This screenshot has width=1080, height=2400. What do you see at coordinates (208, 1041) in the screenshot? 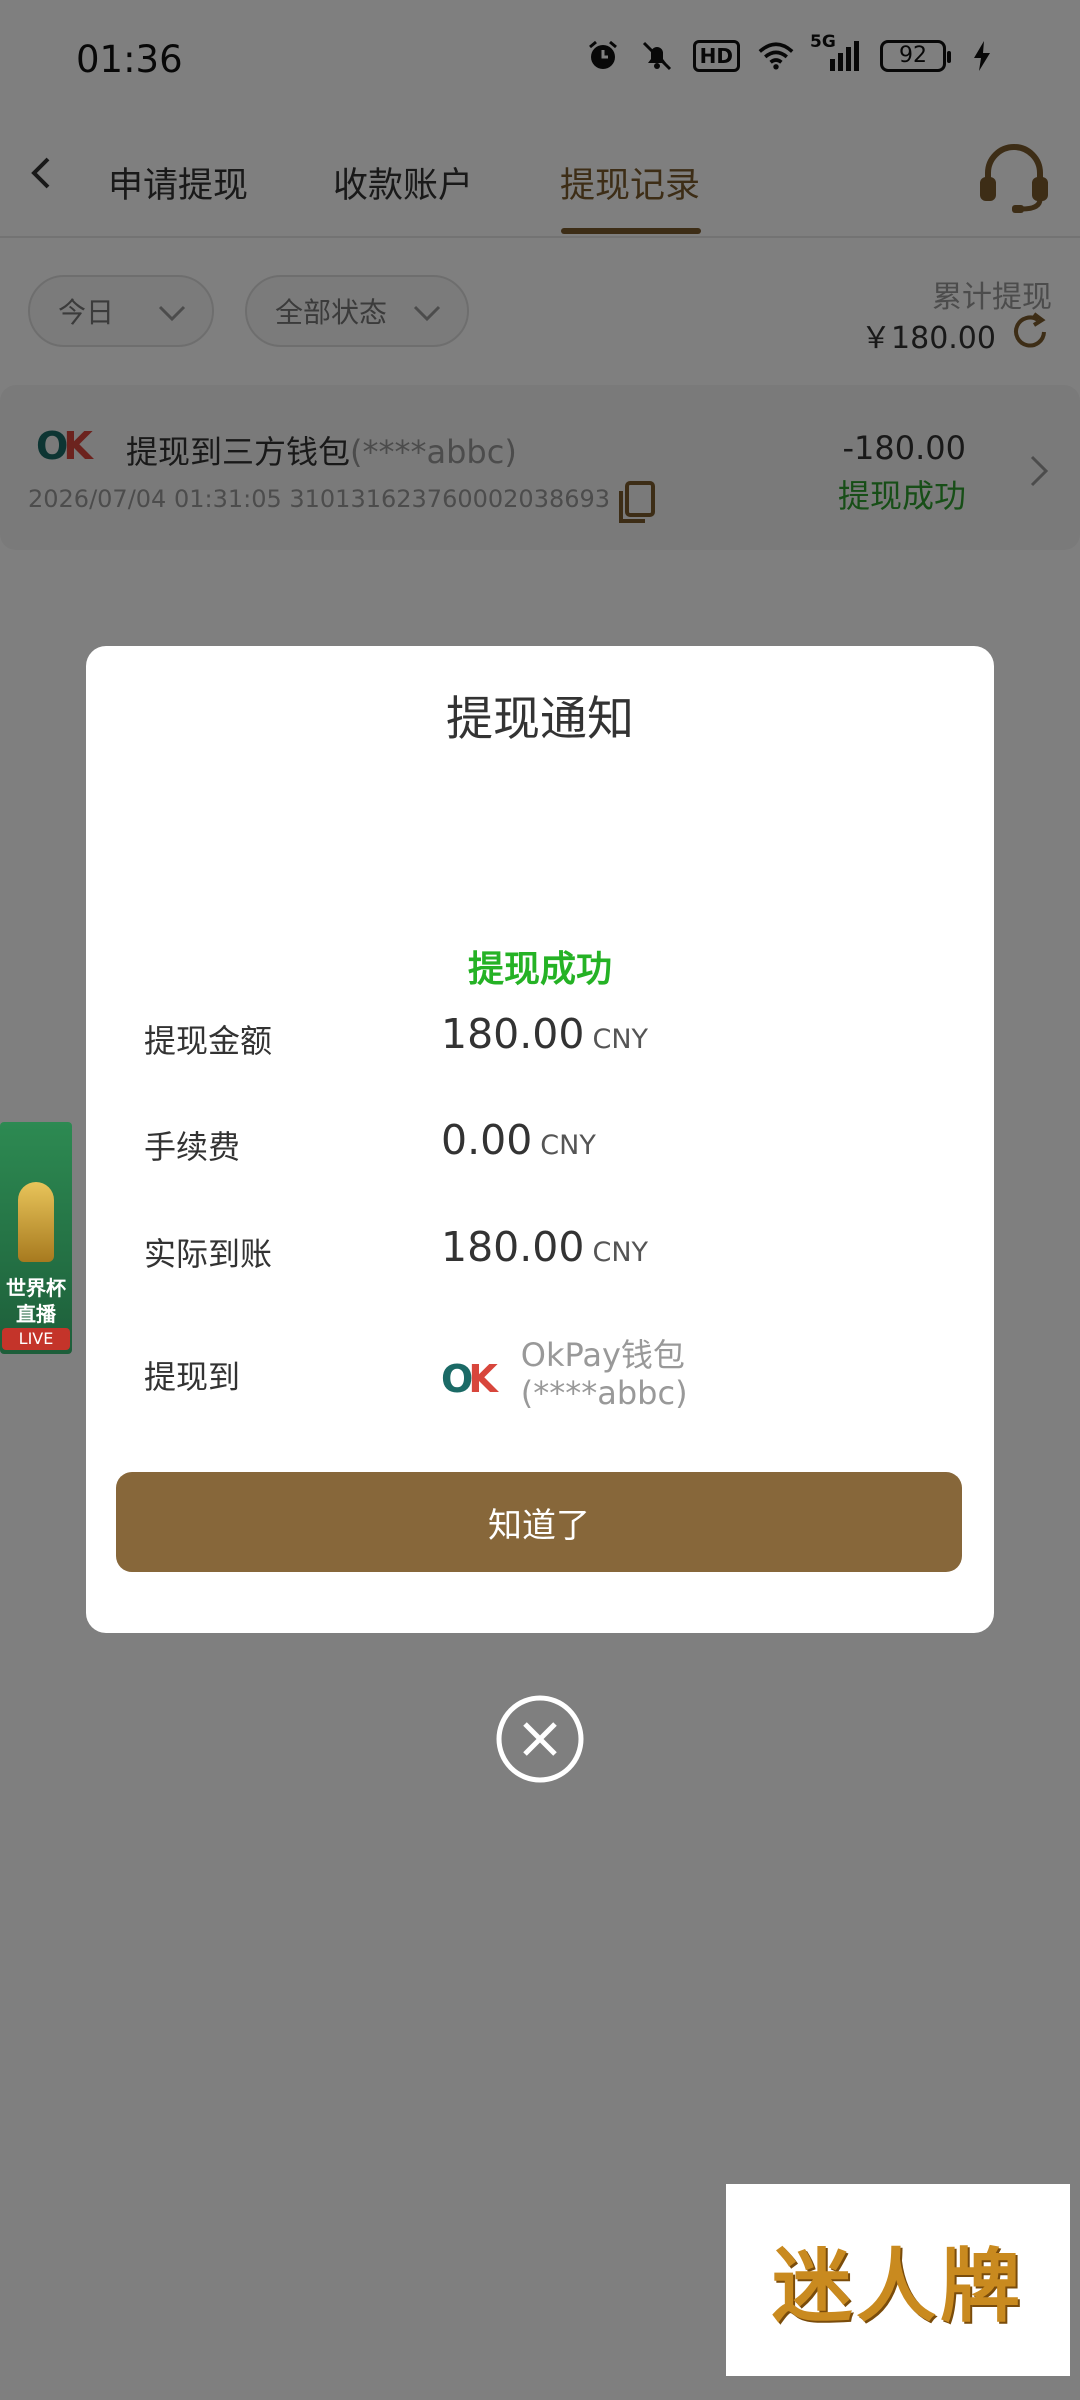
I see `amount-label: 提现金额` at bounding box center [208, 1041].